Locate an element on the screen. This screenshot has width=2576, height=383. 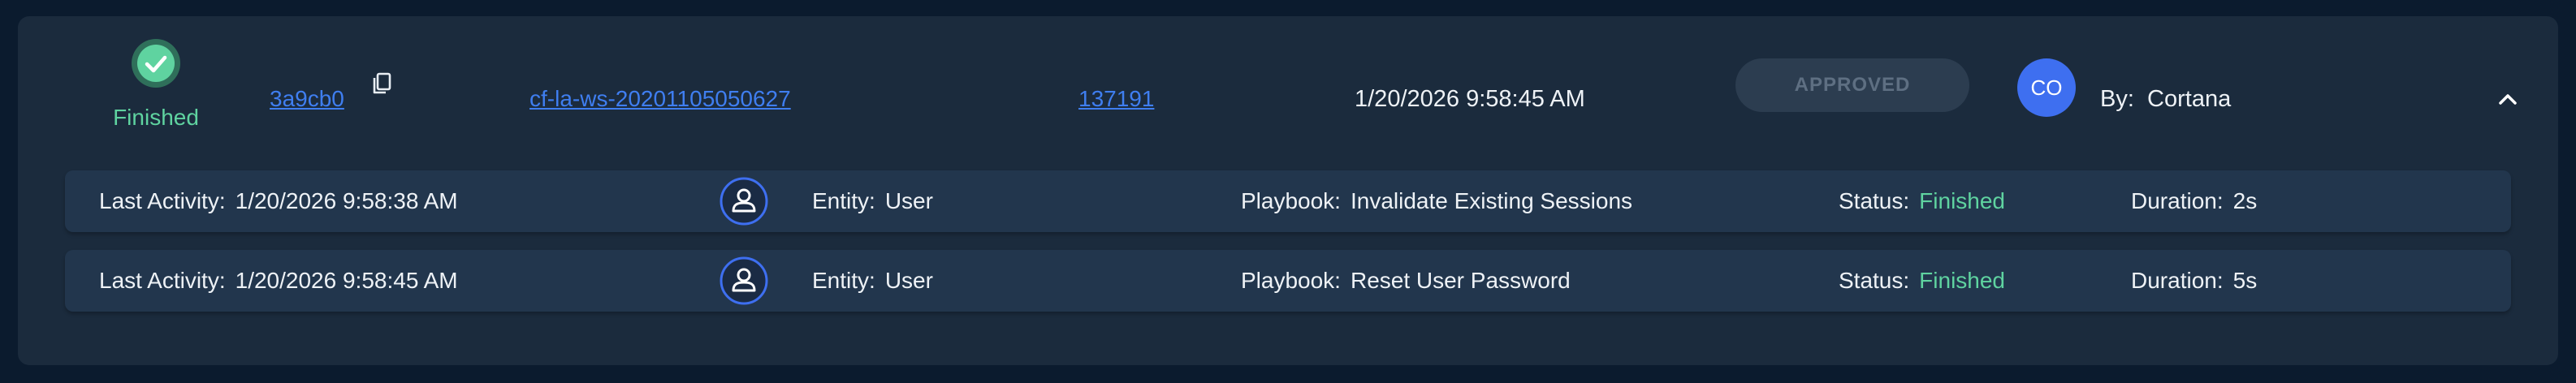
avatar: CO is located at coordinates (2047, 87).